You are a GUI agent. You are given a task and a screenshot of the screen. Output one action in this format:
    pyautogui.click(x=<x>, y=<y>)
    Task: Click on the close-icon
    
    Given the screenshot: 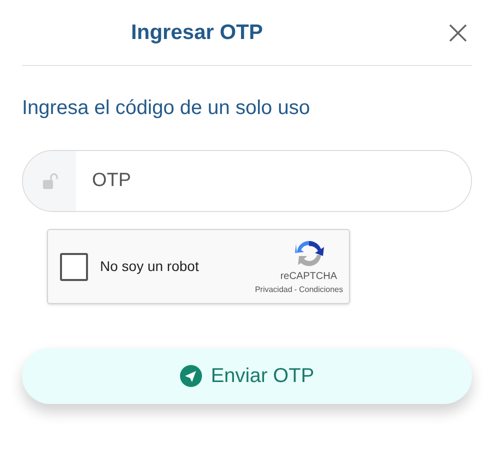 What is the action you would take?
    pyautogui.click(x=458, y=32)
    